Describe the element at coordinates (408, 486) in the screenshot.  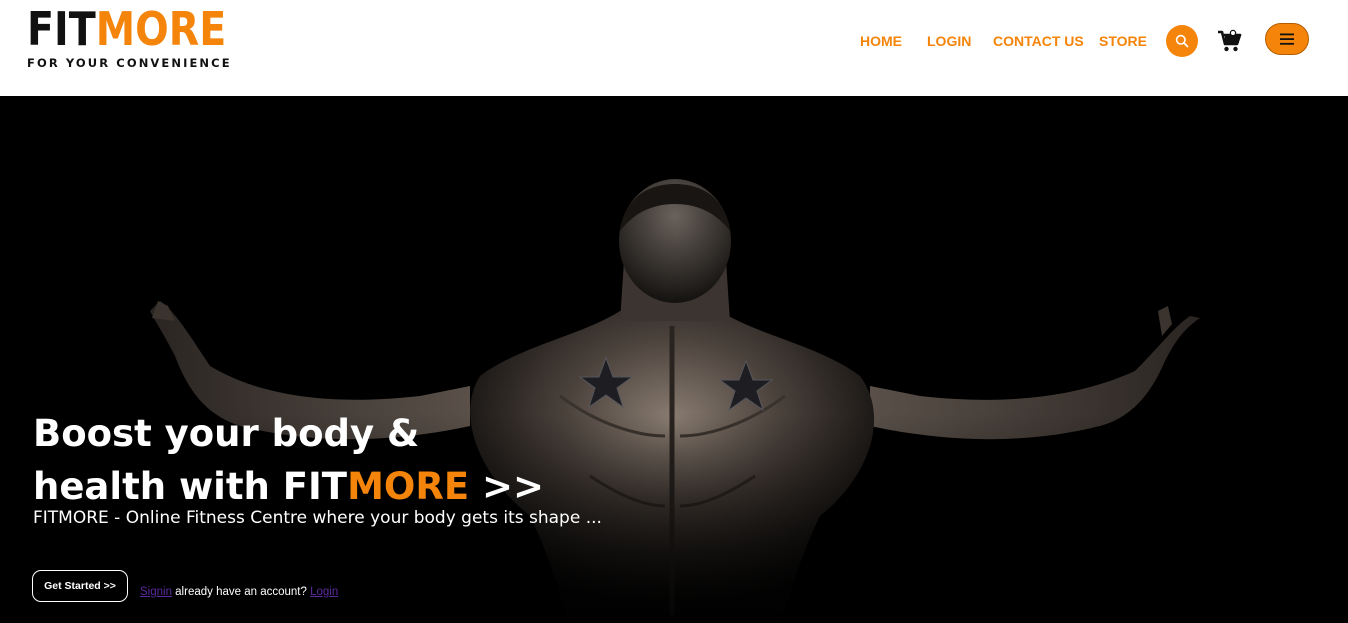
I see `headline-line-2-accent: MORE` at that location.